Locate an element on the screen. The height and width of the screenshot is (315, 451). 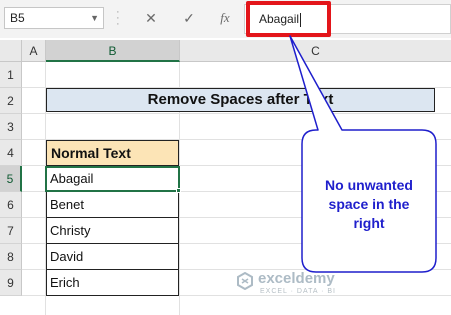
callout-line-1: No unwanted is located at coordinates (369, 185).